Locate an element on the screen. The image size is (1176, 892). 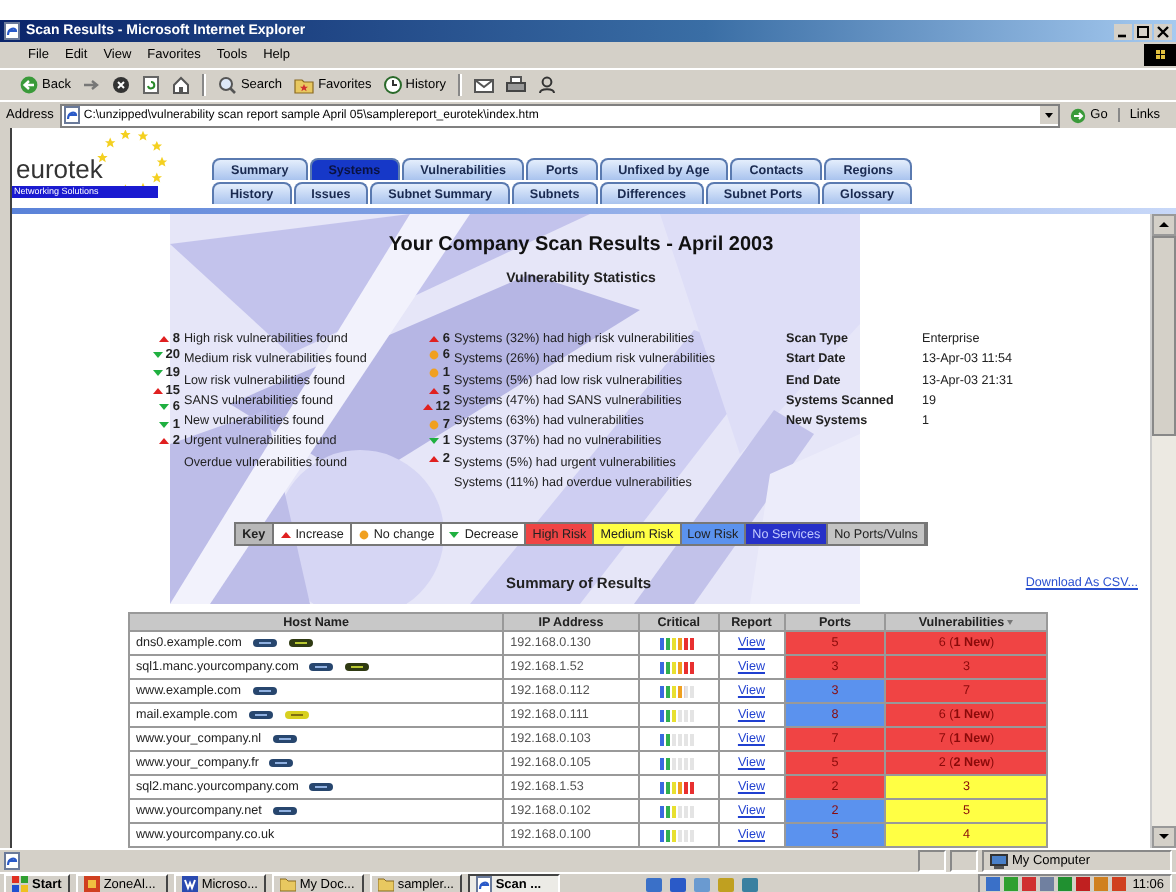
page-heading: Your Company Scan Results - April 2003 is located at coordinates (581, 246).